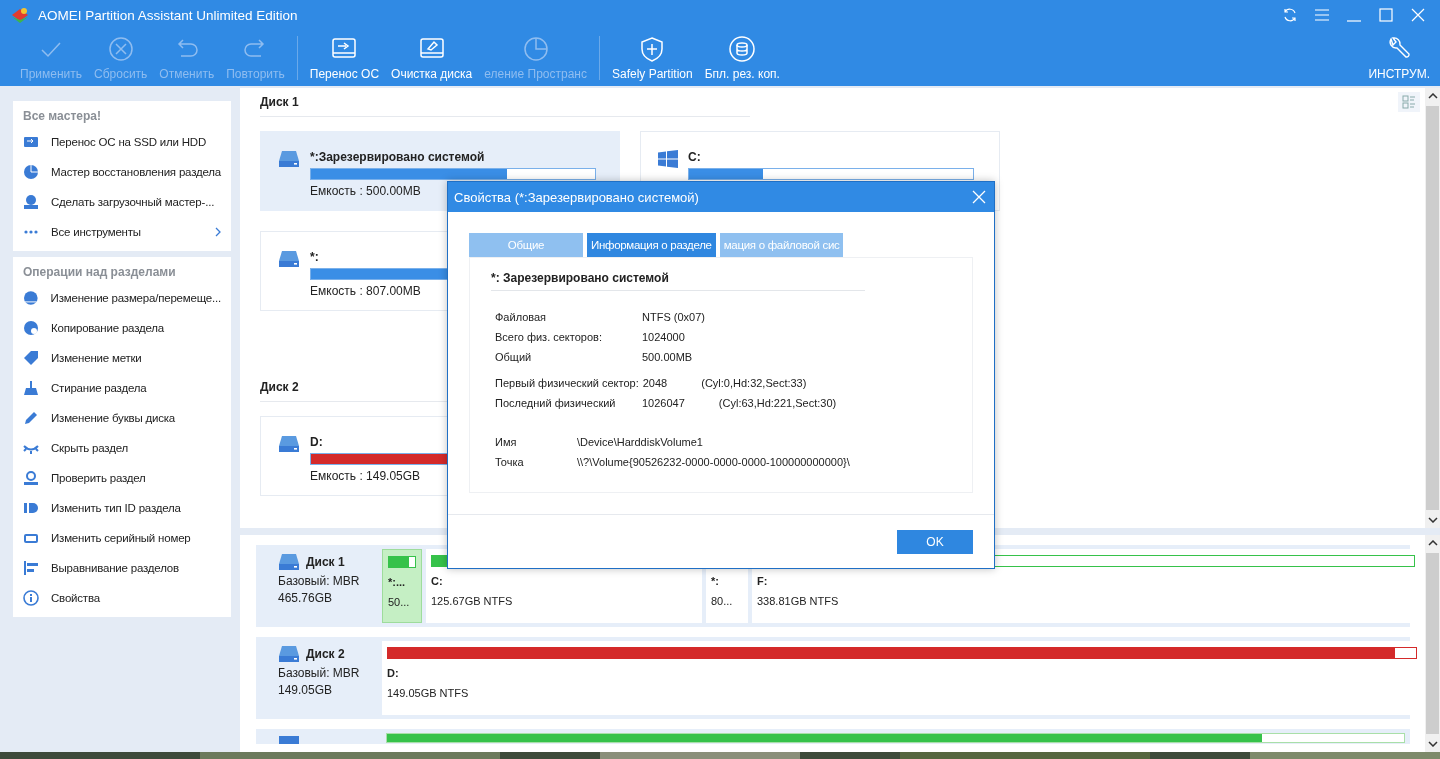 This screenshot has width=1440, height=759. What do you see at coordinates (663, 337) in the screenshot?
I see `property-value: 1024000` at bounding box center [663, 337].